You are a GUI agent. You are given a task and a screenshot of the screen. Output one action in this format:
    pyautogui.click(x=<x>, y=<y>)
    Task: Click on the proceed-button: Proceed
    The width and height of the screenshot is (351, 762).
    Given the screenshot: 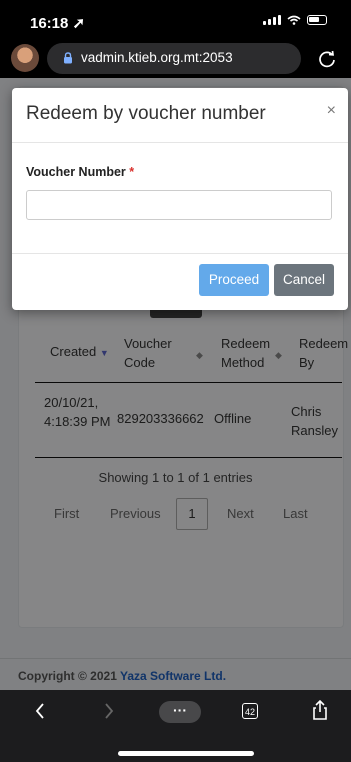 What is the action you would take?
    pyautogui.click(x=234, y=280)
    